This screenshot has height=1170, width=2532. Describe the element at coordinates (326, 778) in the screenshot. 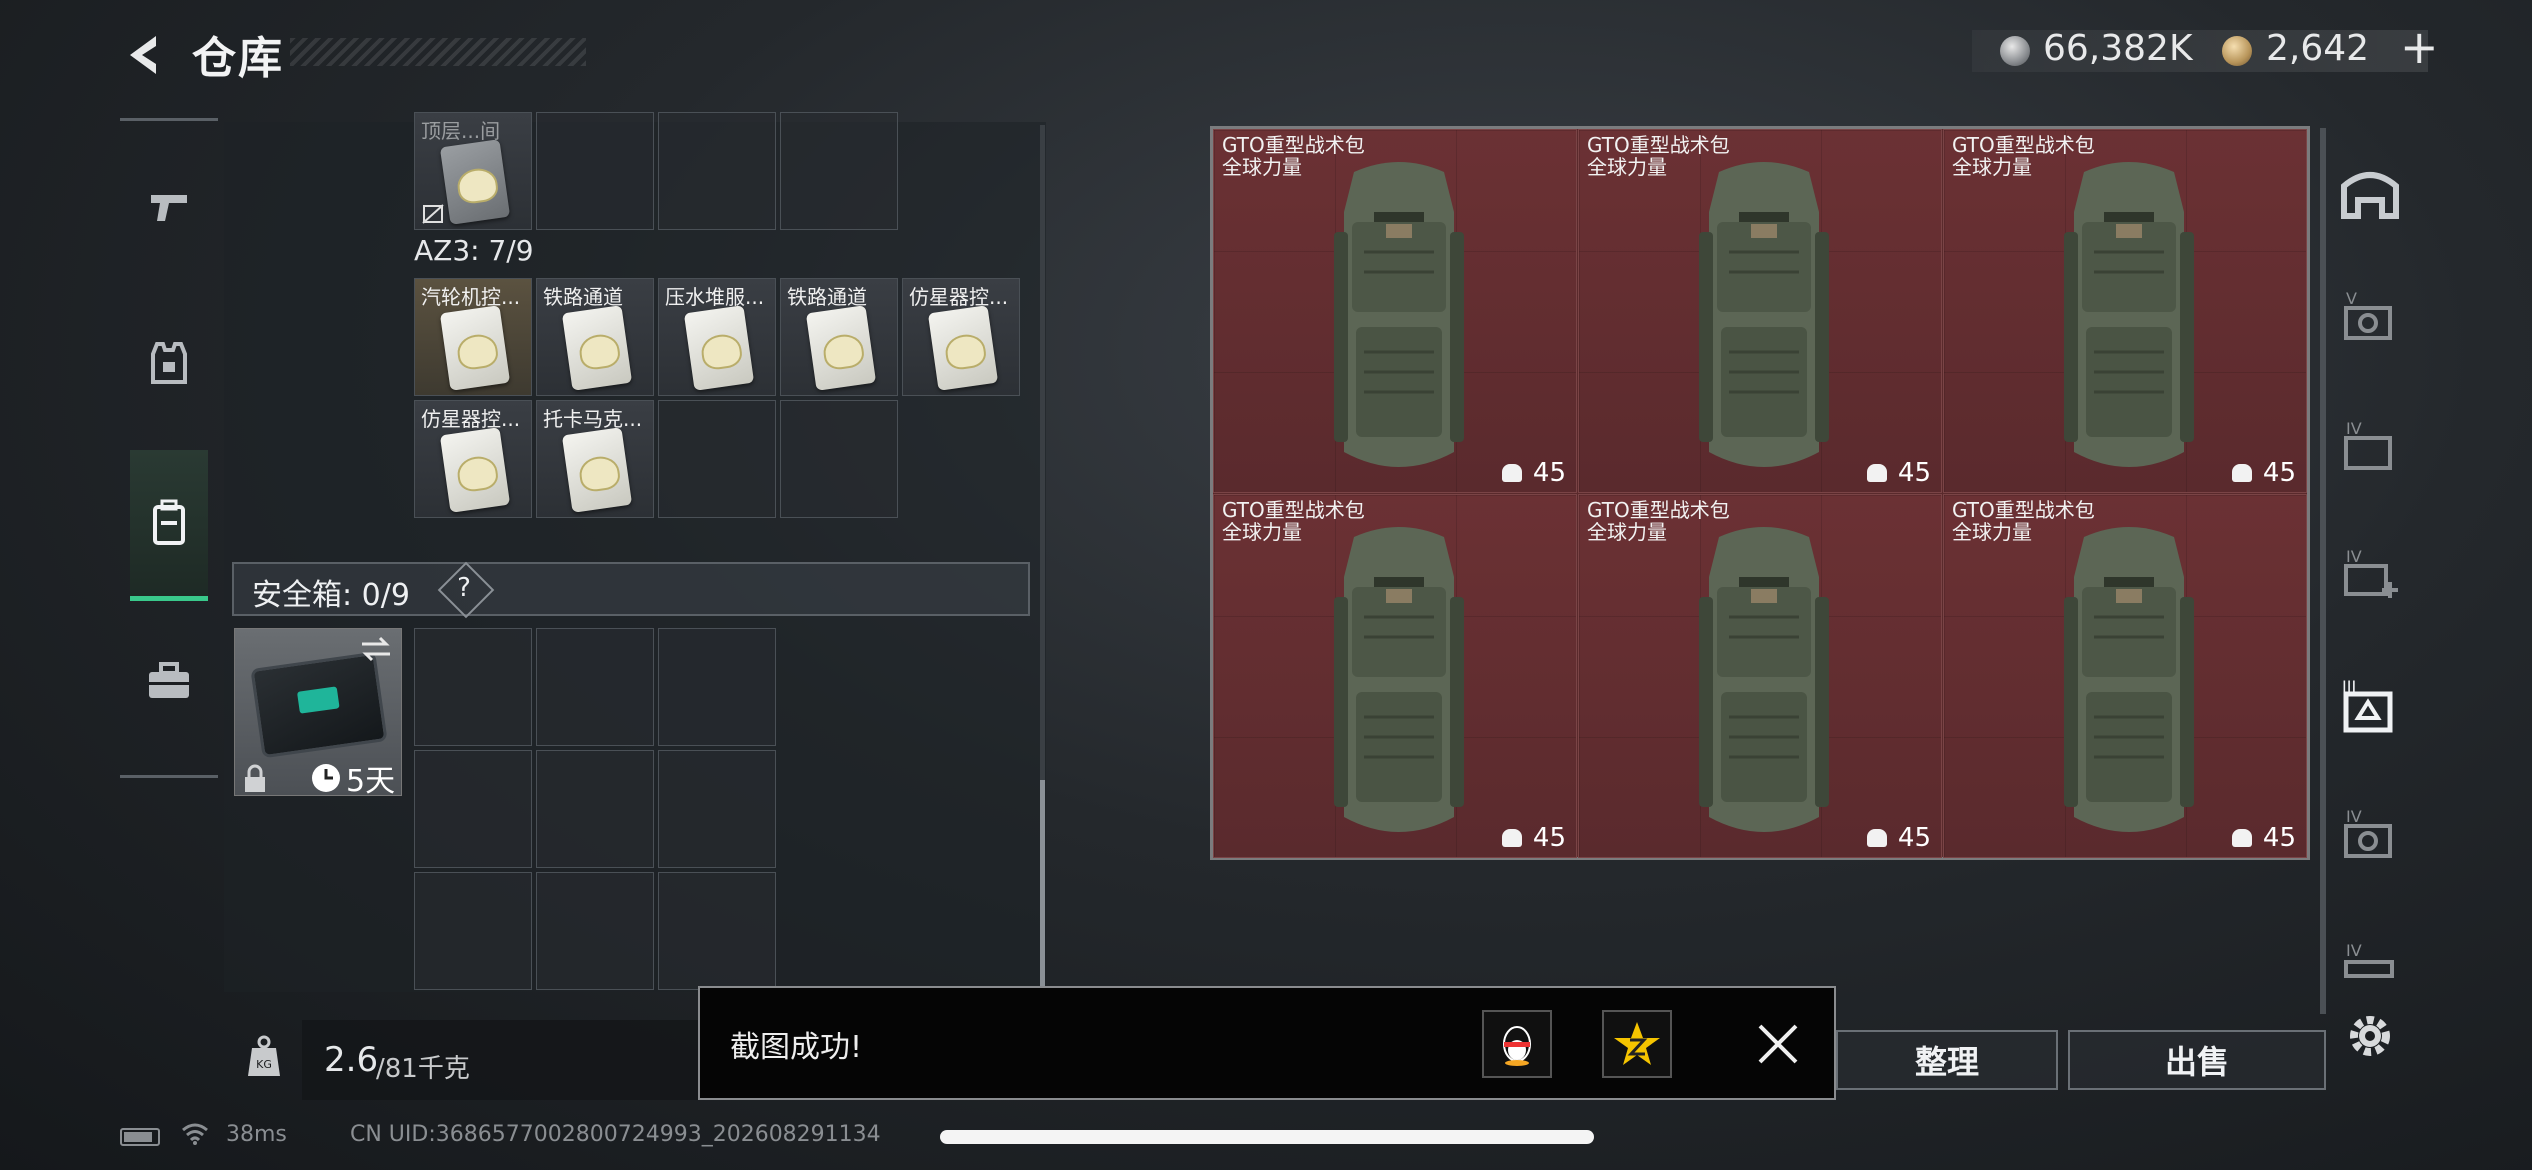

I see `clock-icon` at that location.